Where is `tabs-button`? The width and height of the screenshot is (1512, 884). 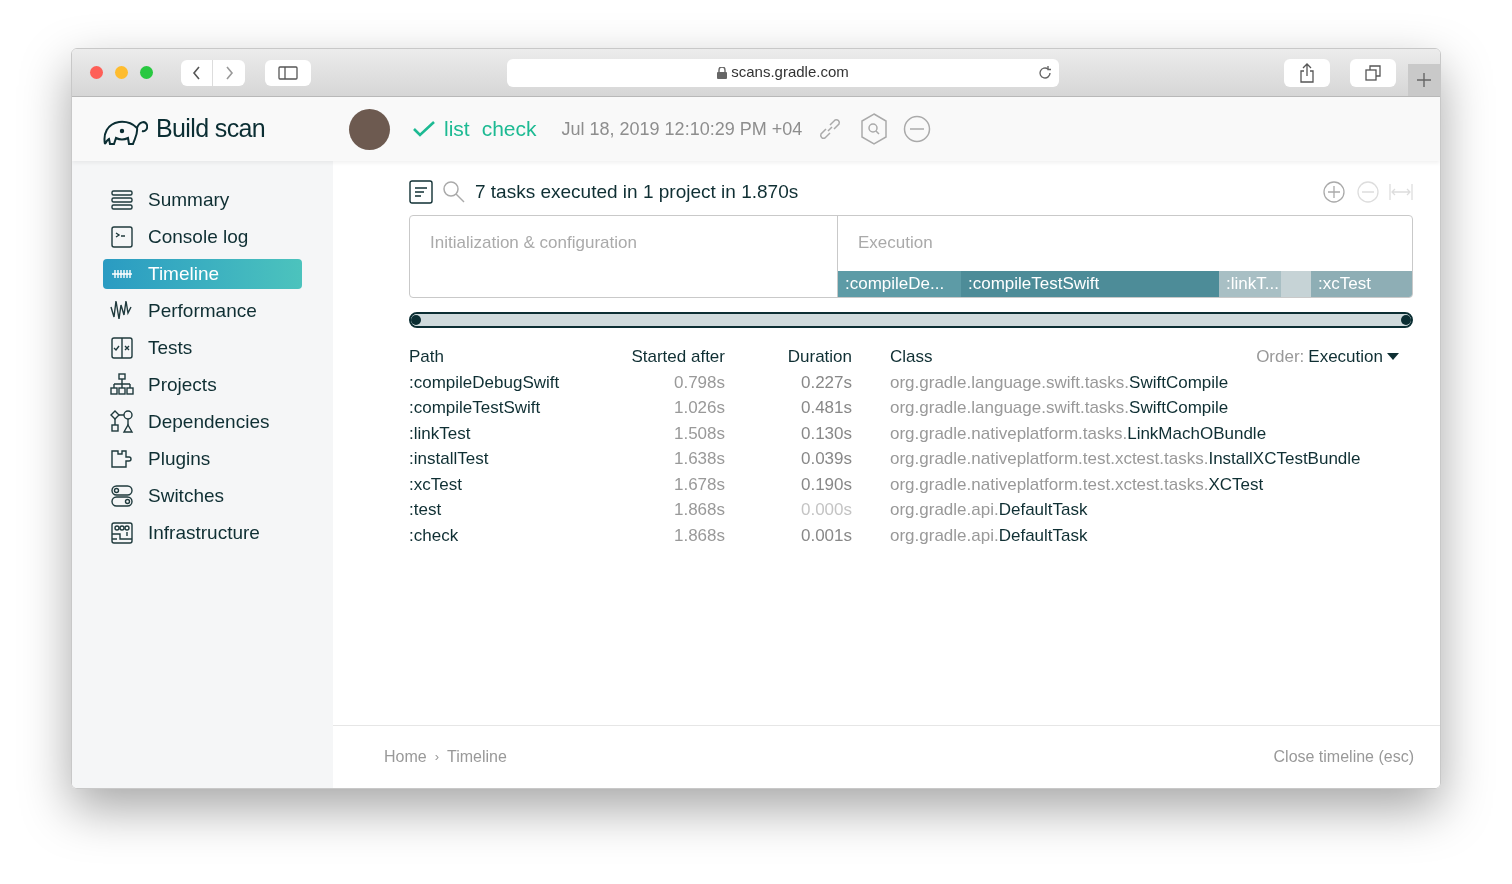
tabs-button is located at coordinates (1373, 72).